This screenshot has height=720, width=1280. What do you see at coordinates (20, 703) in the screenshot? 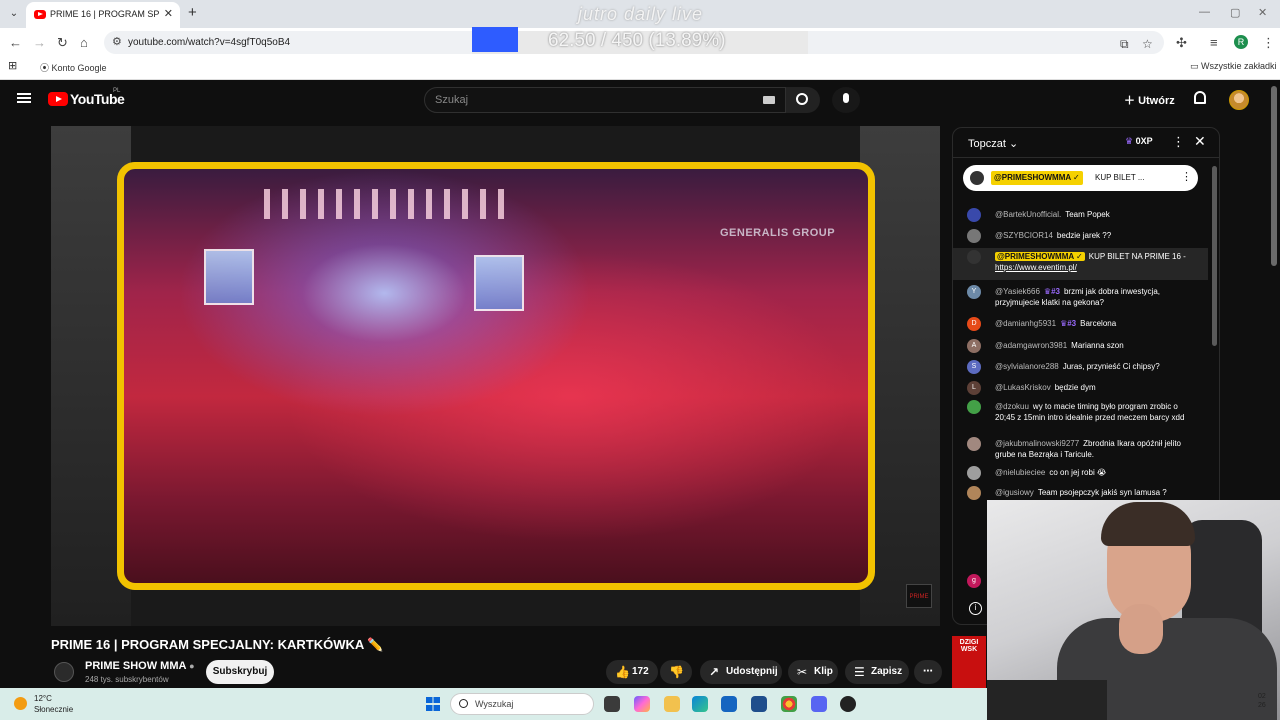
I see `sun-icon` at bounding box center [20, 703].